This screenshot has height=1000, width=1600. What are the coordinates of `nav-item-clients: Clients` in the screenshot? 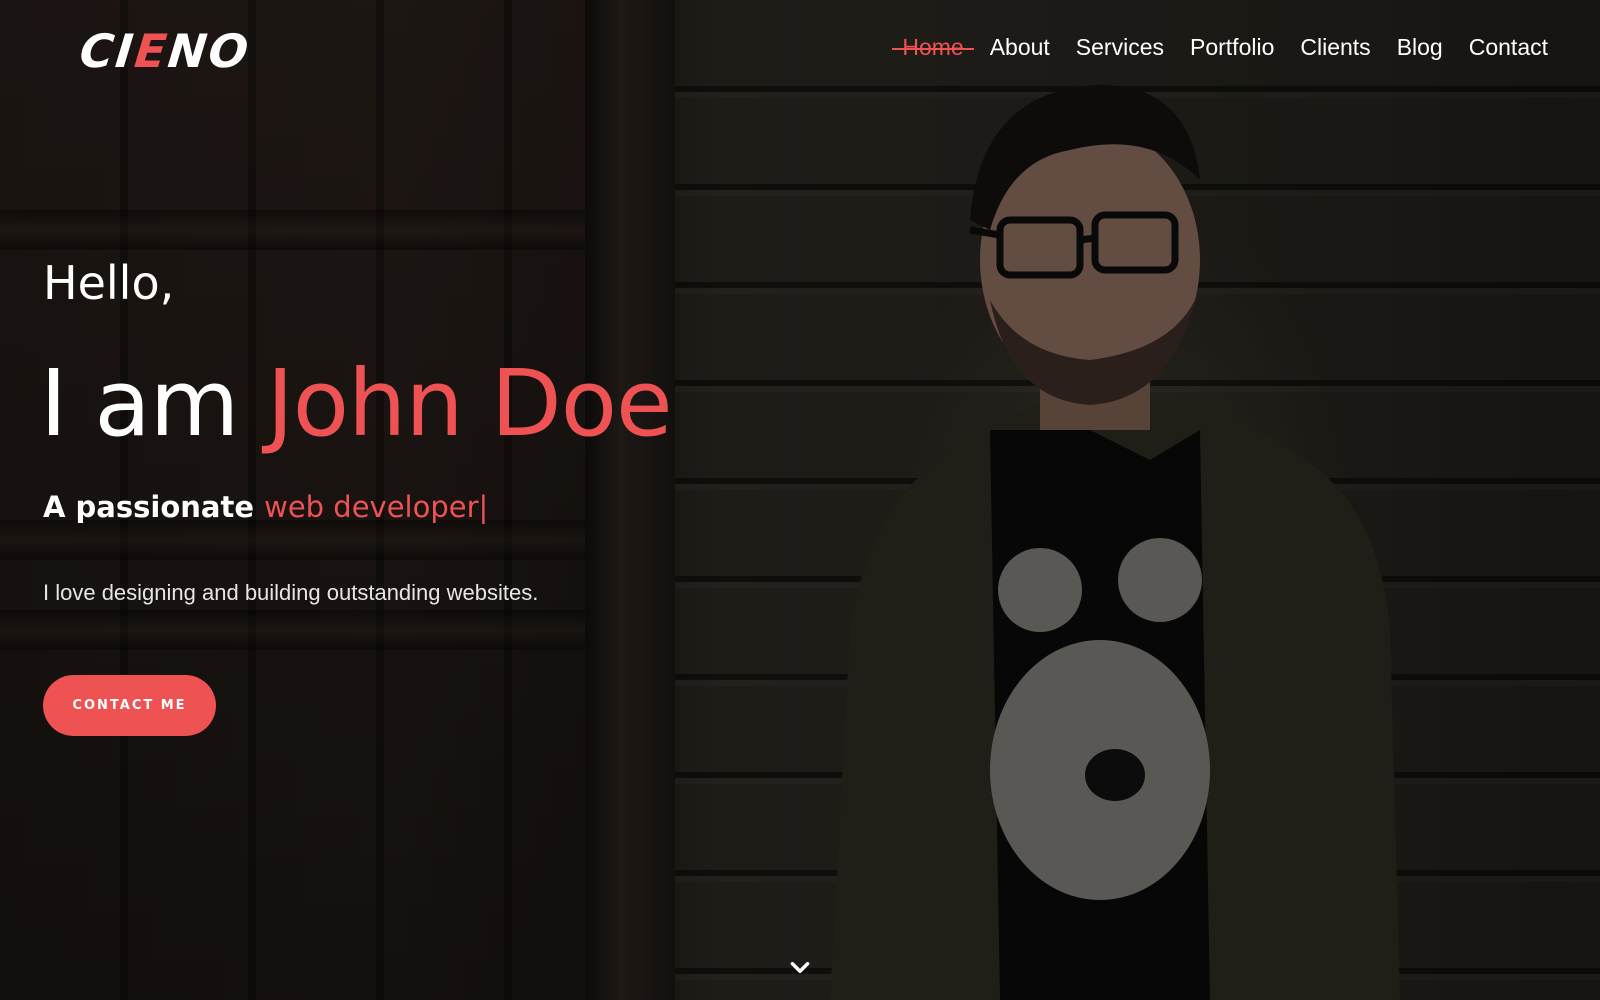 It's located at (1335, 47).